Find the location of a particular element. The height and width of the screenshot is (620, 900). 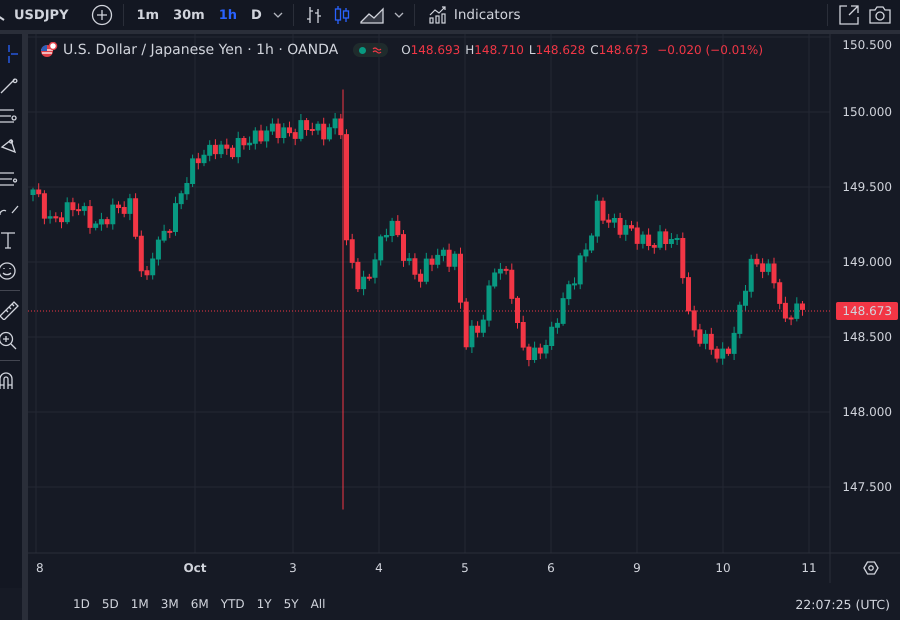

time-axis-label: Oct is located at coordinates (195, 568).